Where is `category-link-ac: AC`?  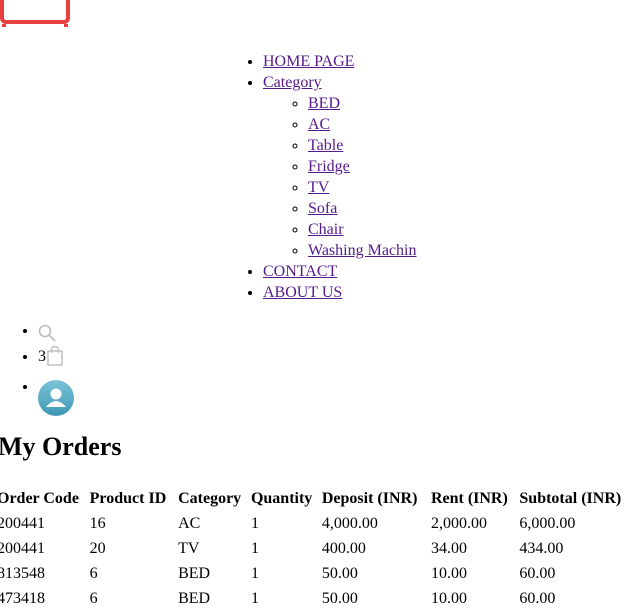
category-link-ac: AC is located at coordinates (319, 124).